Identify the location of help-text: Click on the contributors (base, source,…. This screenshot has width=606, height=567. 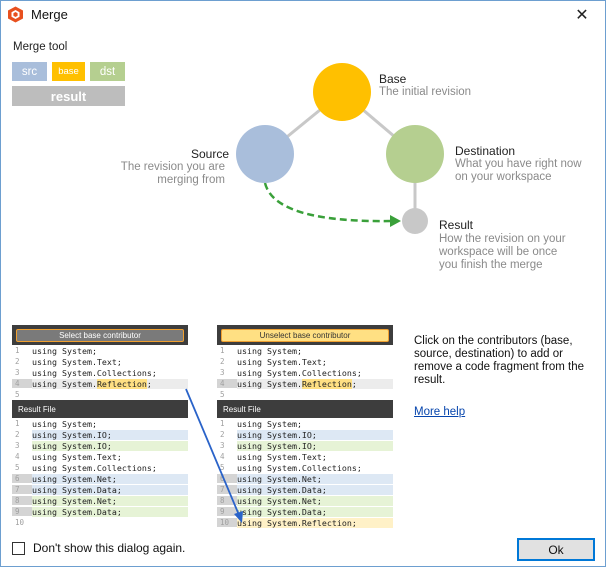
(499, 360).